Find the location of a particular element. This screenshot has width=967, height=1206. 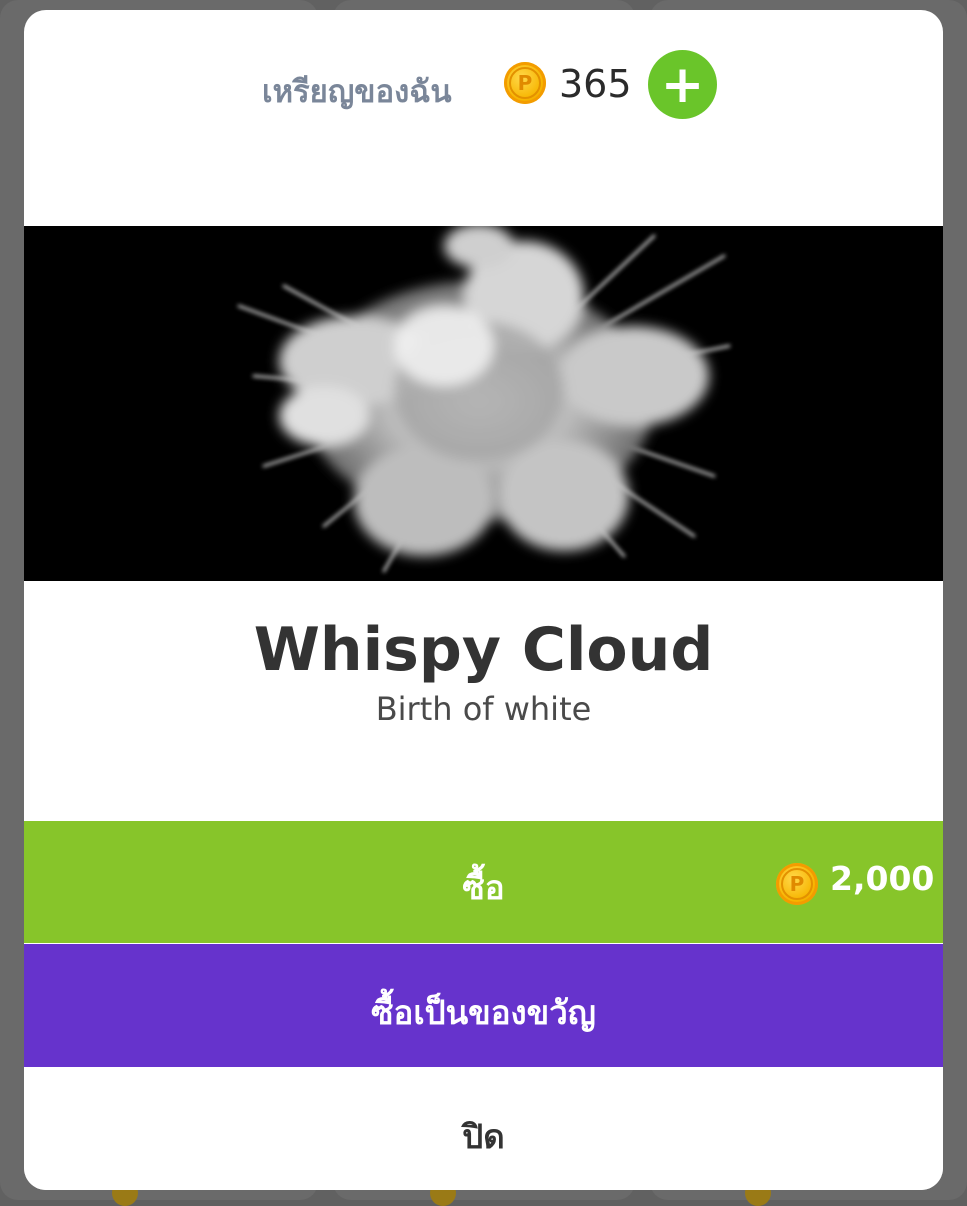

coin-balance: 365 is located at coordinates (595, 84).